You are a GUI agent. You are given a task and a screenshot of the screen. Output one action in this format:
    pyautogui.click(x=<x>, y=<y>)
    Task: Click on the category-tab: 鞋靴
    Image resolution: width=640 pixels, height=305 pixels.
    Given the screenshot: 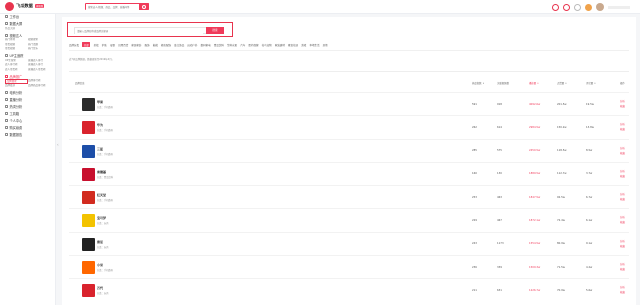 What is the action you would take?
    pyautogui.click(x=155, y=45)
    